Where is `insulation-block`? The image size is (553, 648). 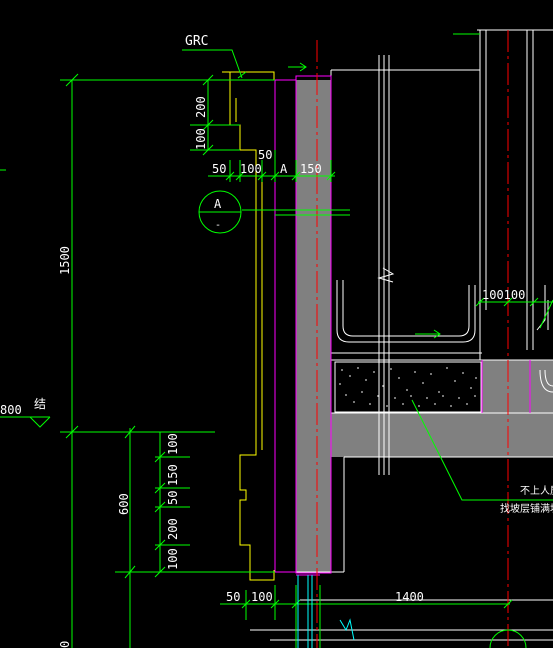
insulation-block is located at coordinates (408, 387).